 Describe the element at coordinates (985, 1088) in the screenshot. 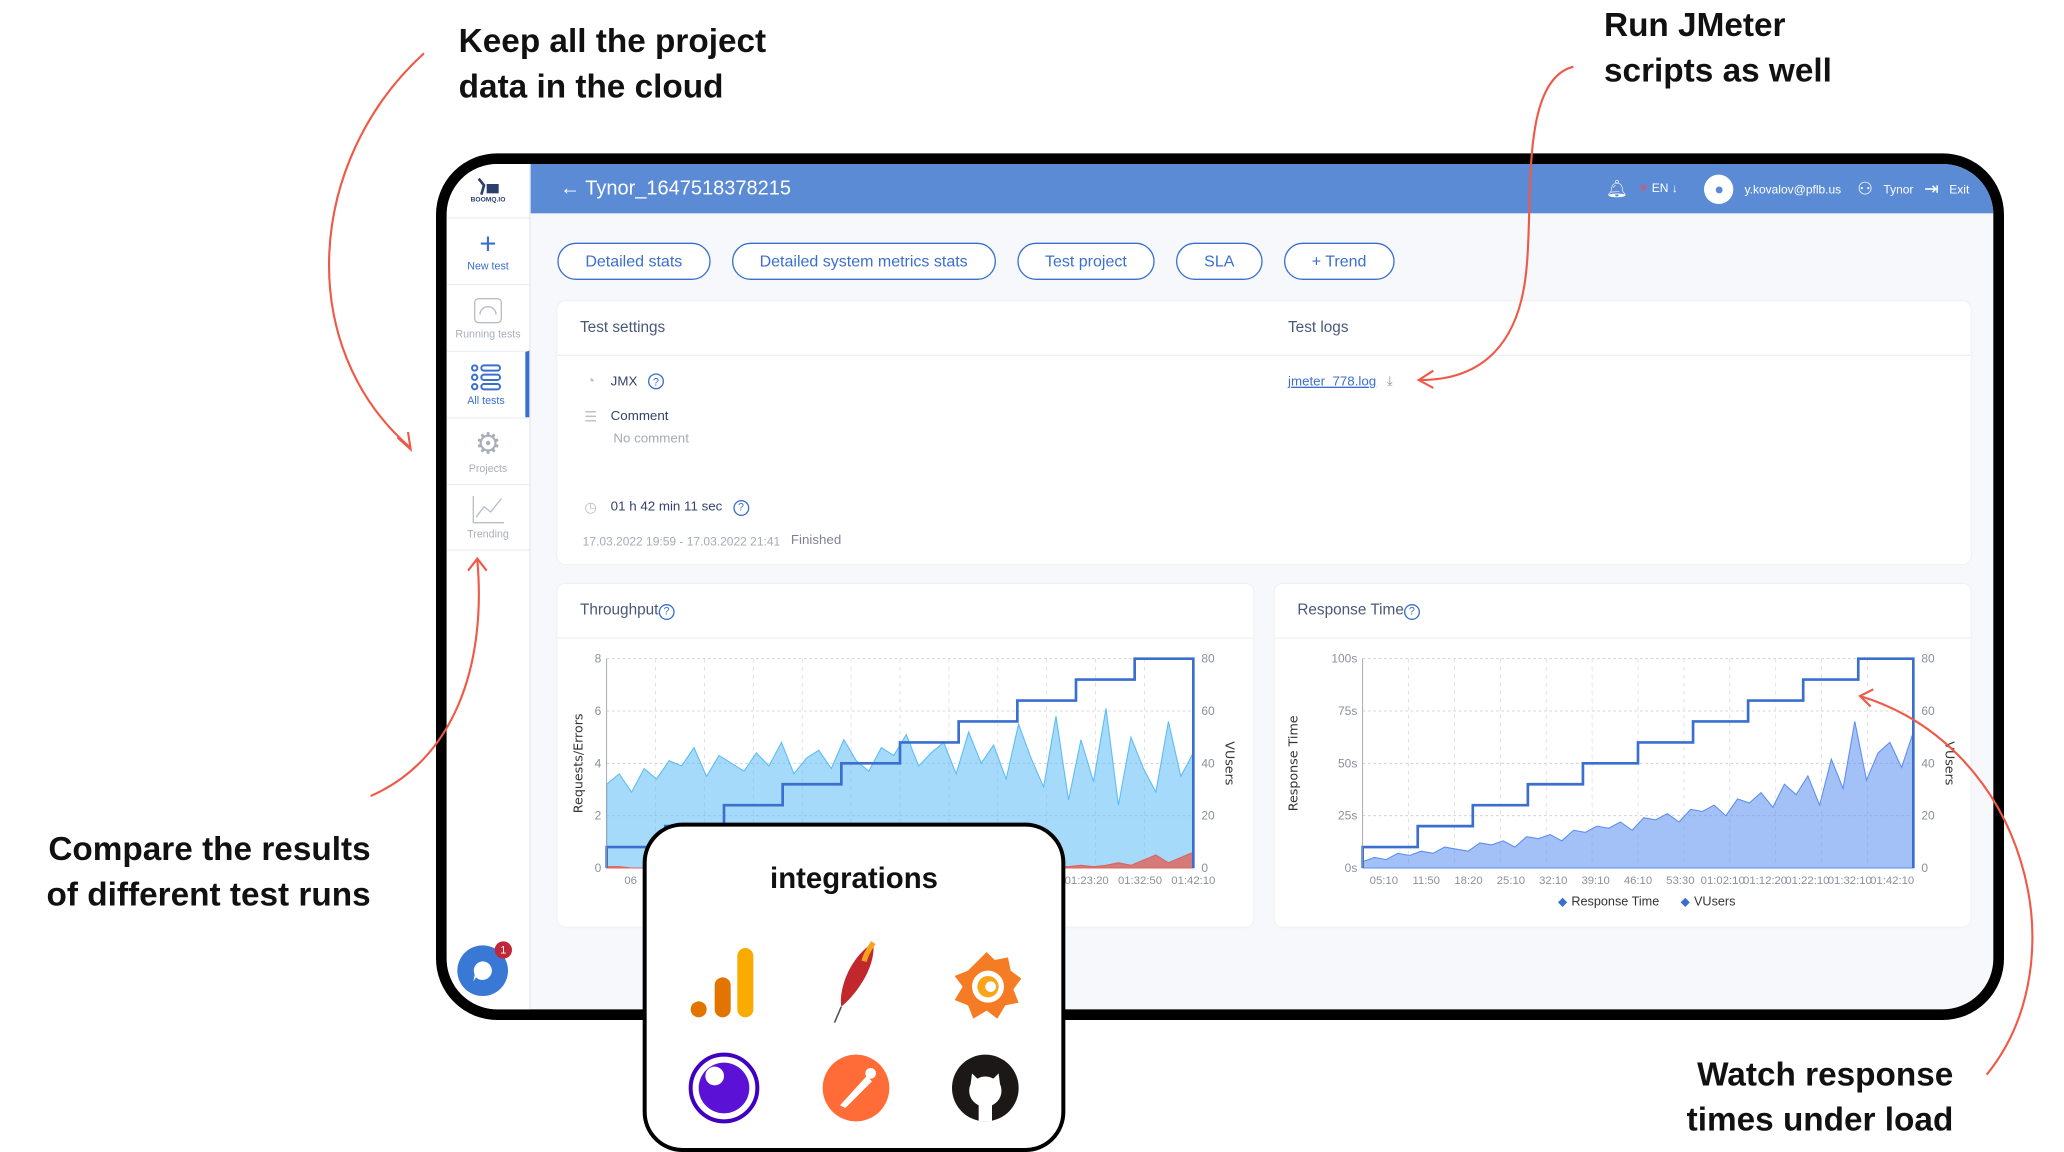

I see `github-icon` at that location.